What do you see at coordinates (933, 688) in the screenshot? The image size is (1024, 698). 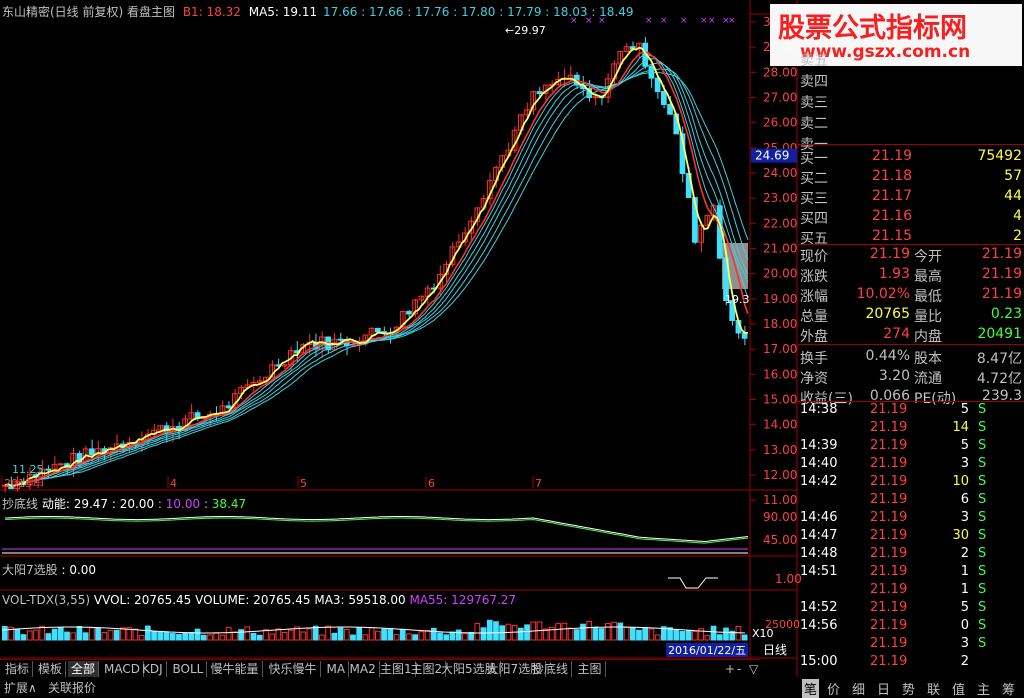 I see `right-tab-5: 联` at bounding box center [933, 688].